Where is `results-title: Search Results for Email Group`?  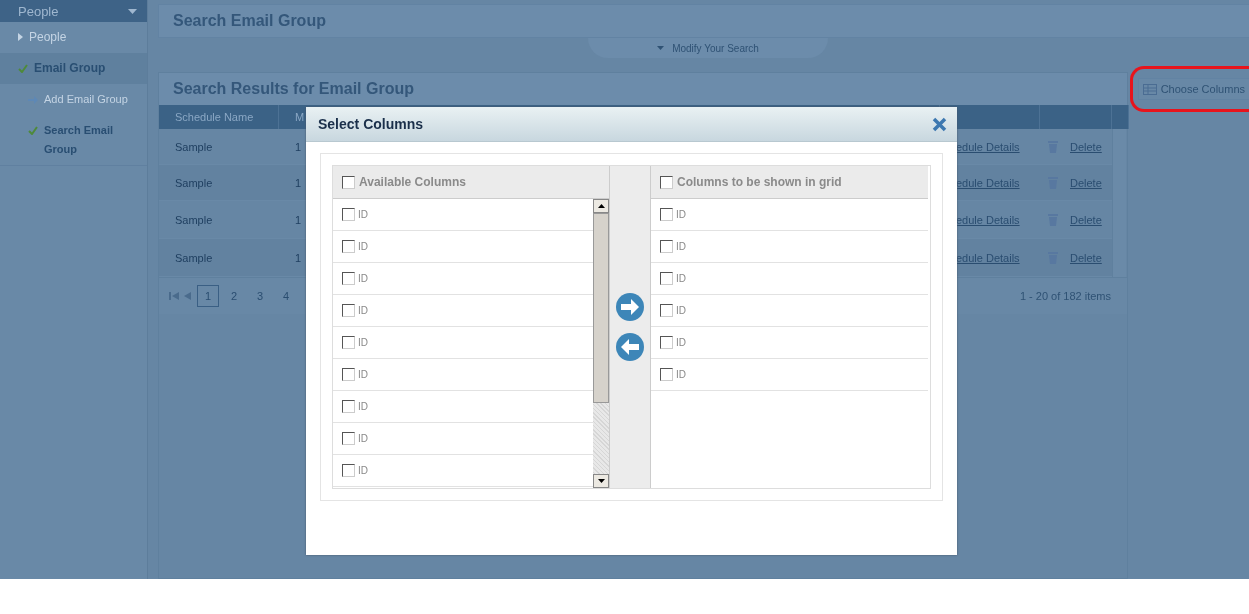 results-title: Search Results for Email Group is located at coordinates (293, 89).